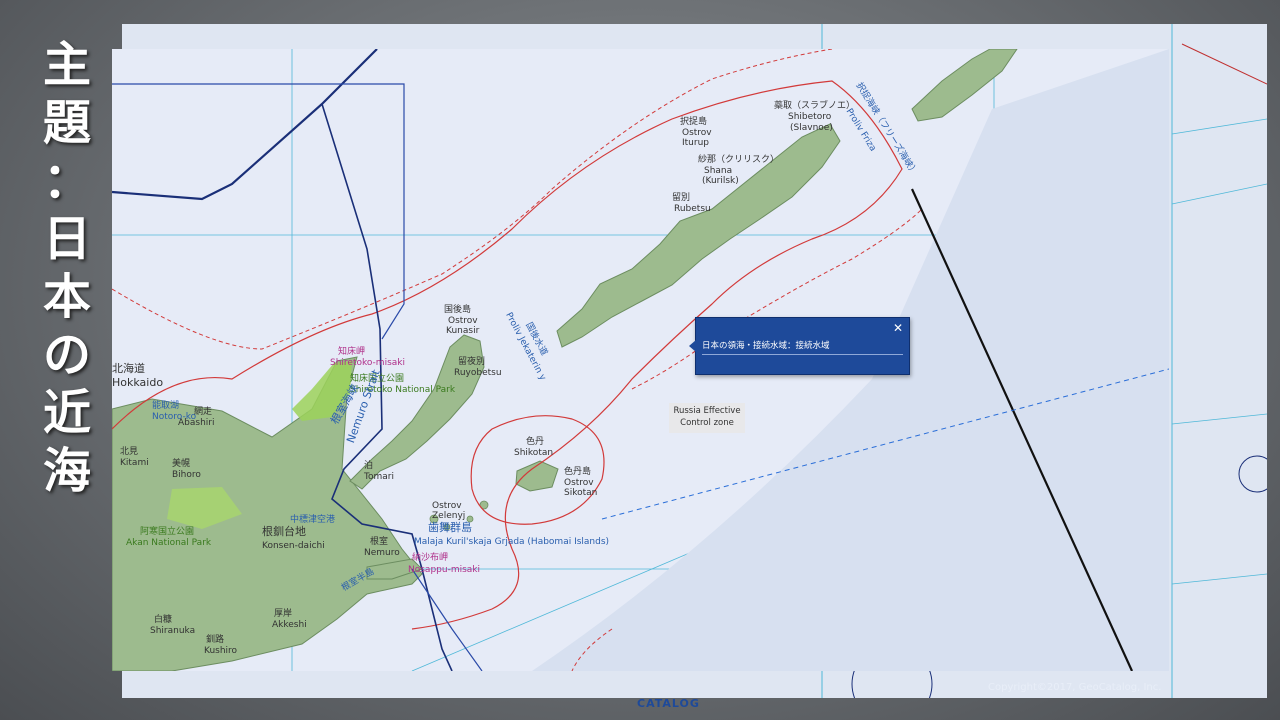  What do you see at coordinates (535, 442) in the screenshot?
I see `label-shikotan-ja: 色丹` at bounding box center [535, 442].